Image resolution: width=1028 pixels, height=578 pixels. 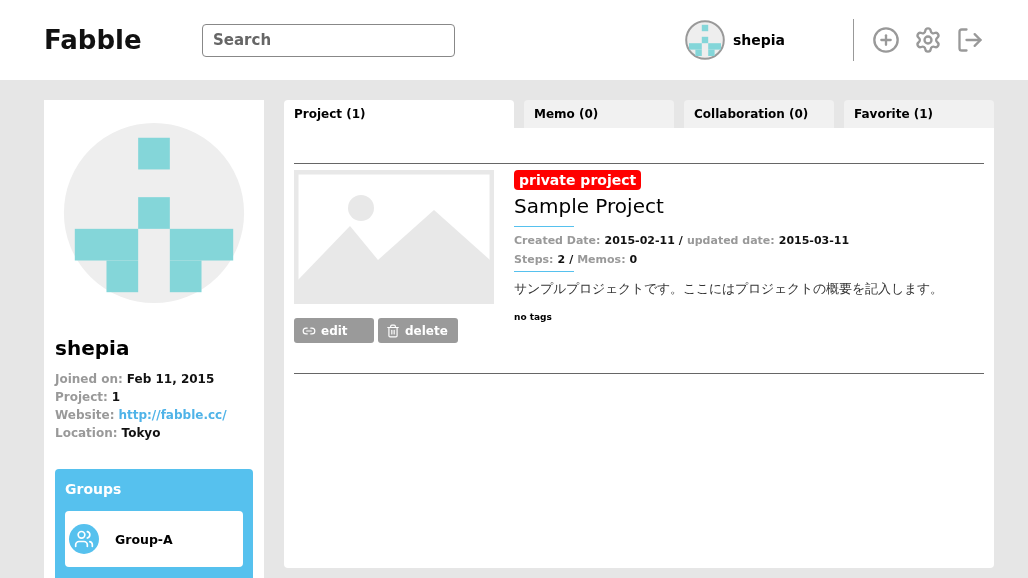 I want to click on meta-label: Steps:, so click(x=534, y=260).